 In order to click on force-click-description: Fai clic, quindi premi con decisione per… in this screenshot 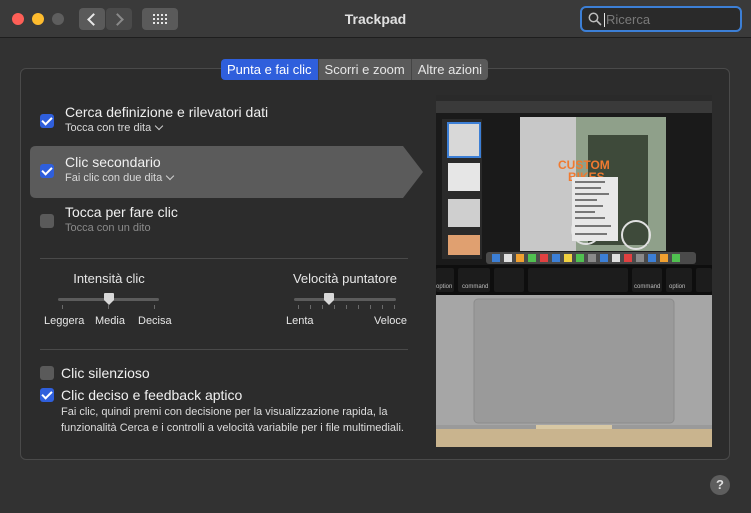, I will do `click(232, 420)`.